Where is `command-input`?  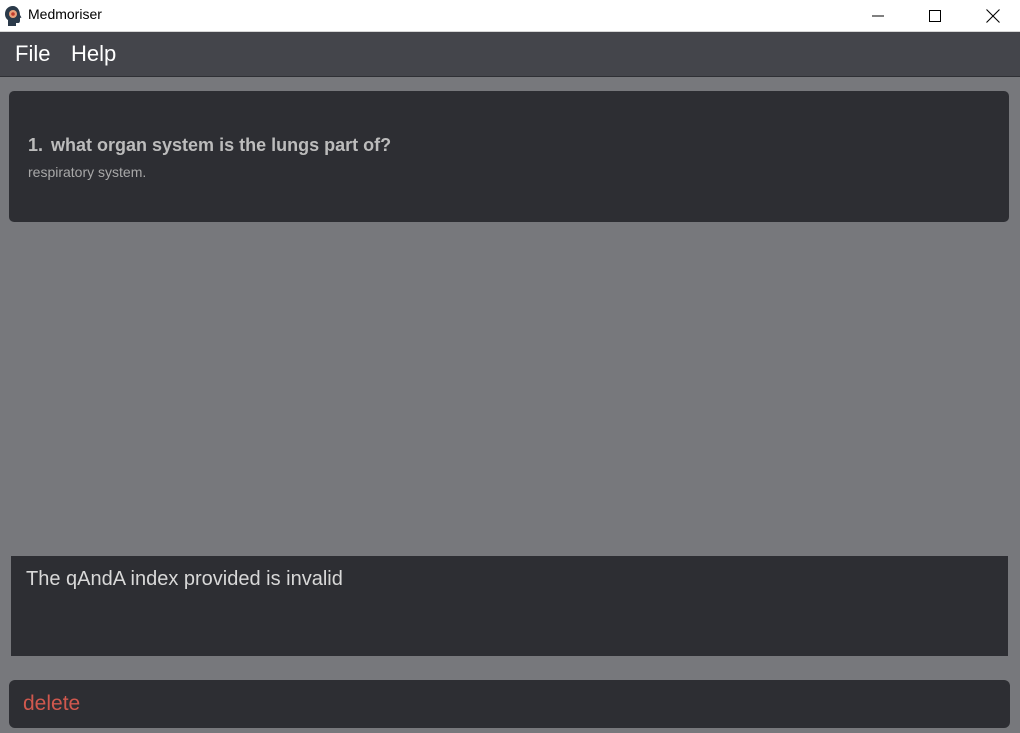 command-input is located at coordinates (508, 704).